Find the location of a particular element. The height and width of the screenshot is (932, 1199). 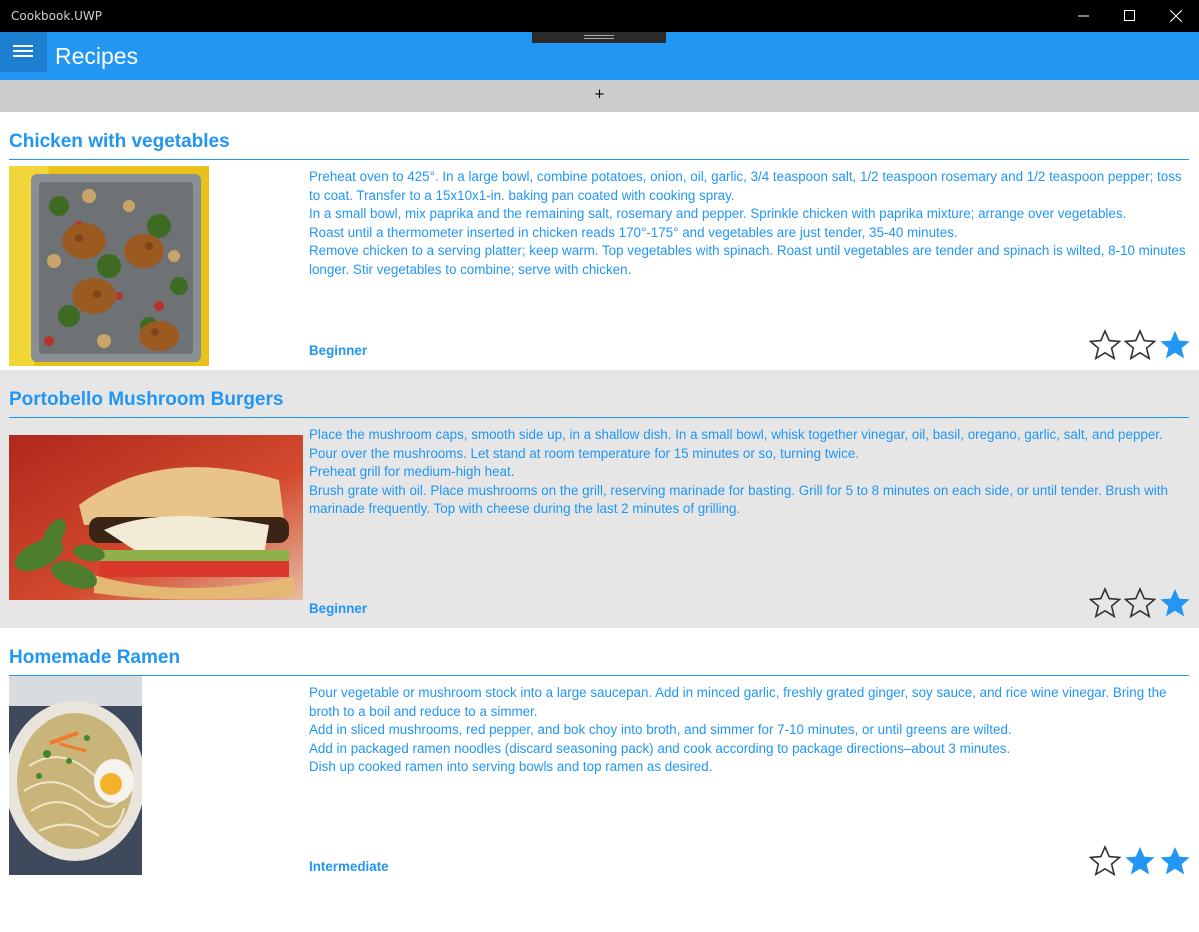

grip-icon is located at coordinates (599, 37).